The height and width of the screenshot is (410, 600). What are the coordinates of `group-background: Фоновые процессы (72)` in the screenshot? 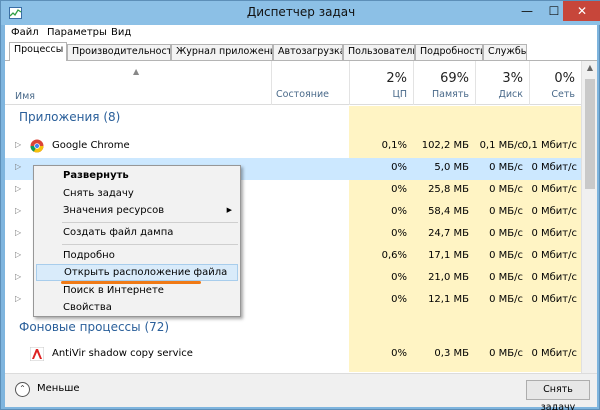 It's located at (184, 327).